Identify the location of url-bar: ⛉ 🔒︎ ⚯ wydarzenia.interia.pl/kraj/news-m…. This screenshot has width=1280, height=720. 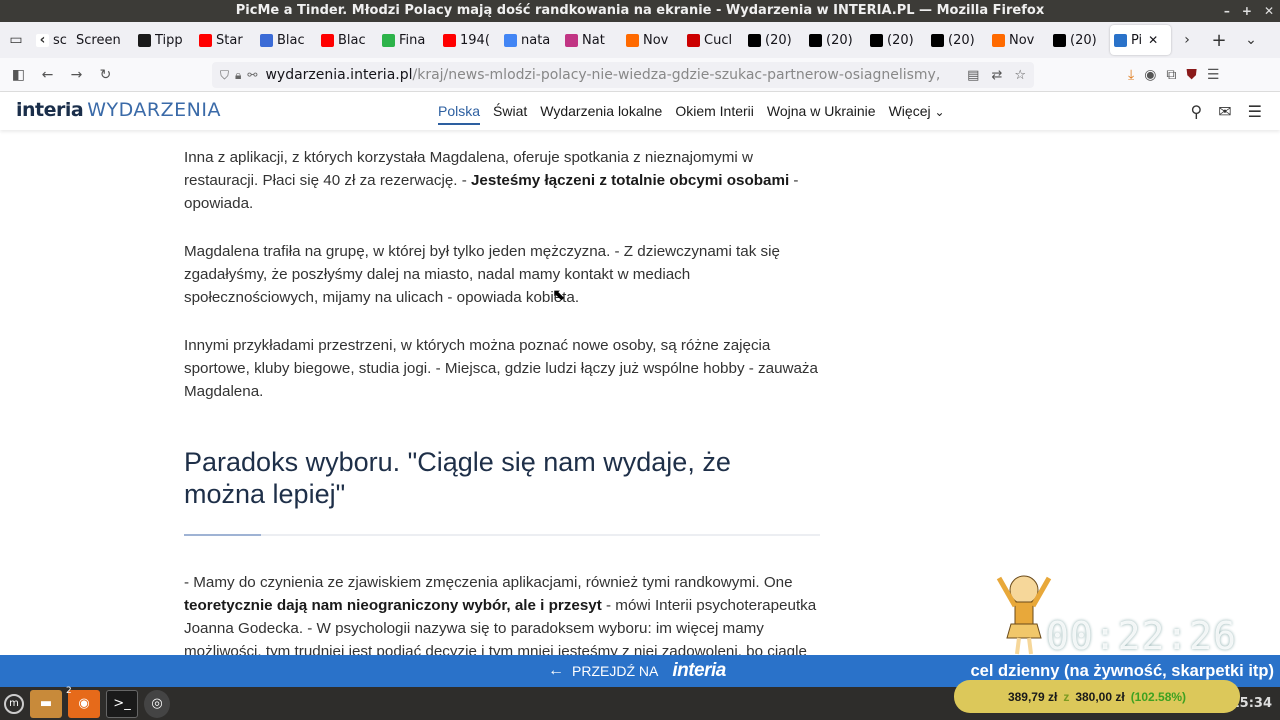
(623, 75).